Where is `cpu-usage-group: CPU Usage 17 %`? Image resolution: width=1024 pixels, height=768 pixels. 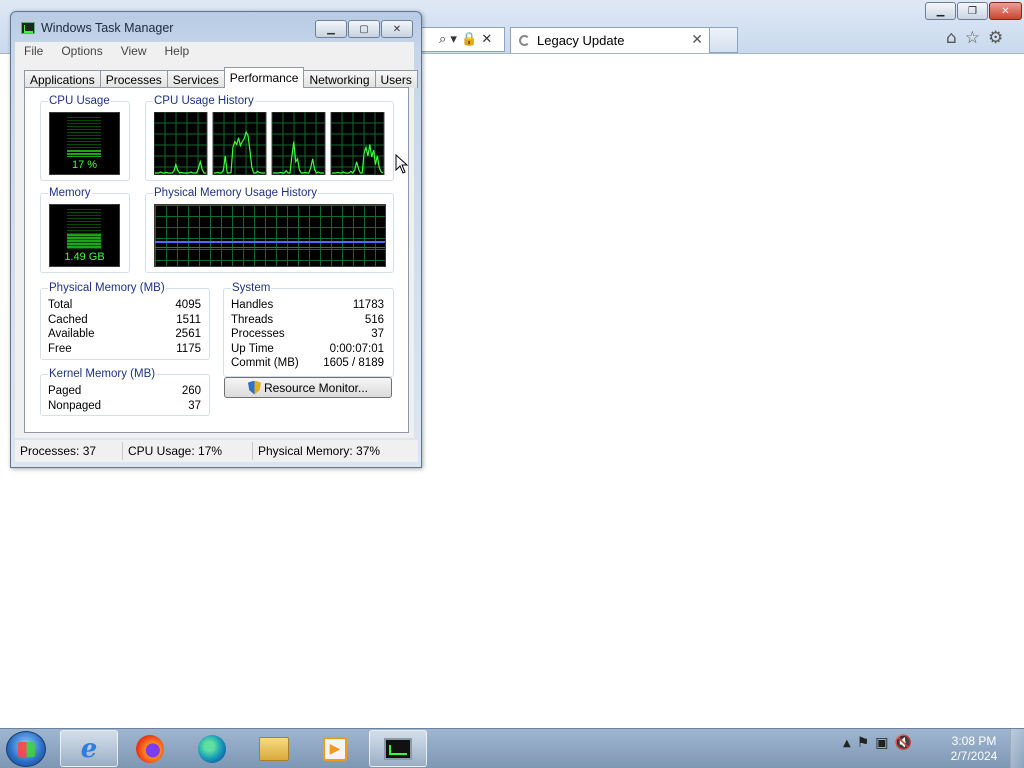 cpu-usage-group: CPU Usage 17 % is located at coordinates (85, 138).